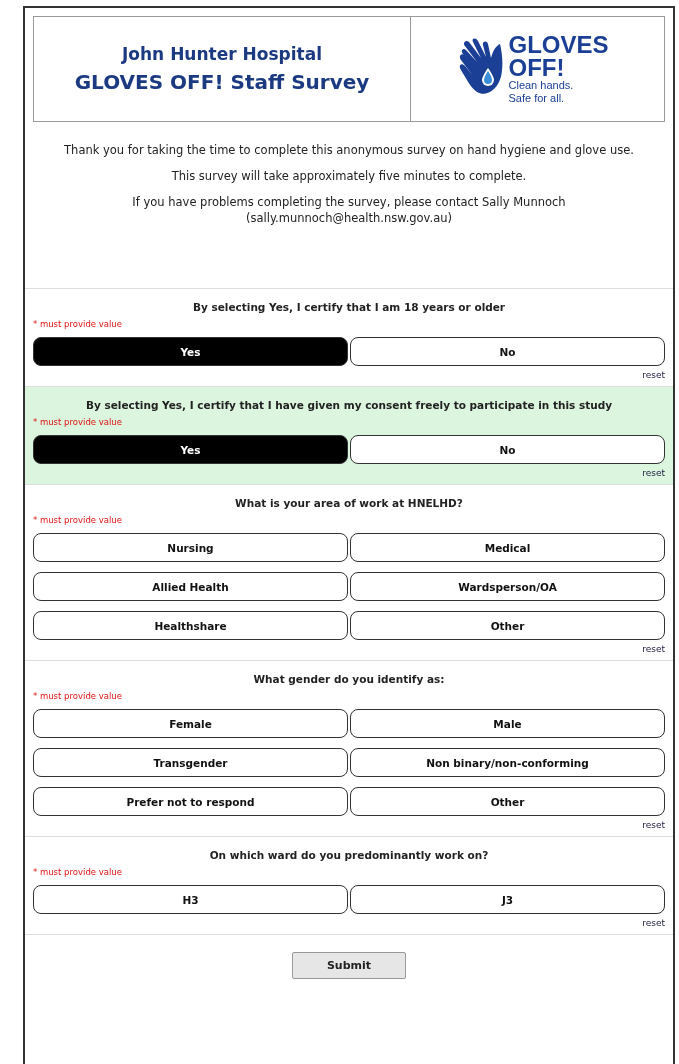  Describe the element at coordinates (349, 855) in the screenshot. I see `question-text: On which ward do you predominantly work on?` at that location.